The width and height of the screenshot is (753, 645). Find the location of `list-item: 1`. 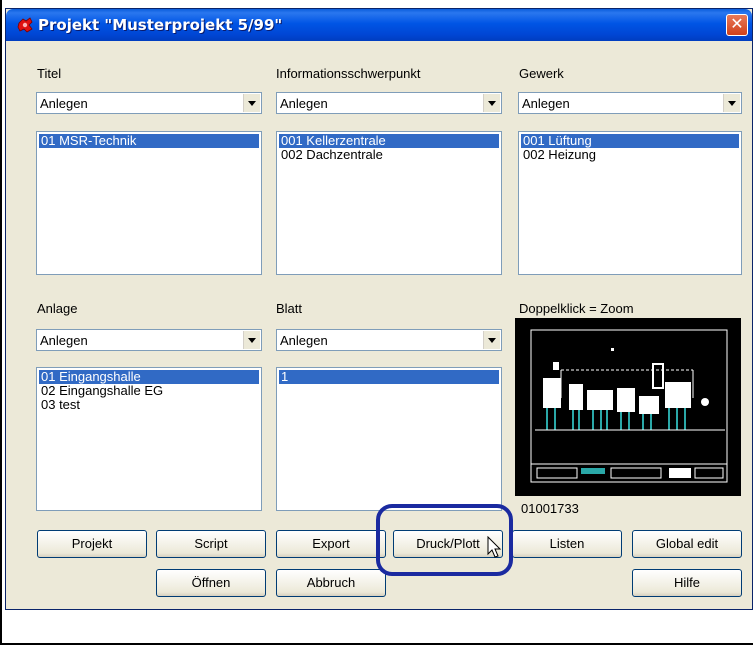

list-item: 1 is located at coordinates (389, 377).